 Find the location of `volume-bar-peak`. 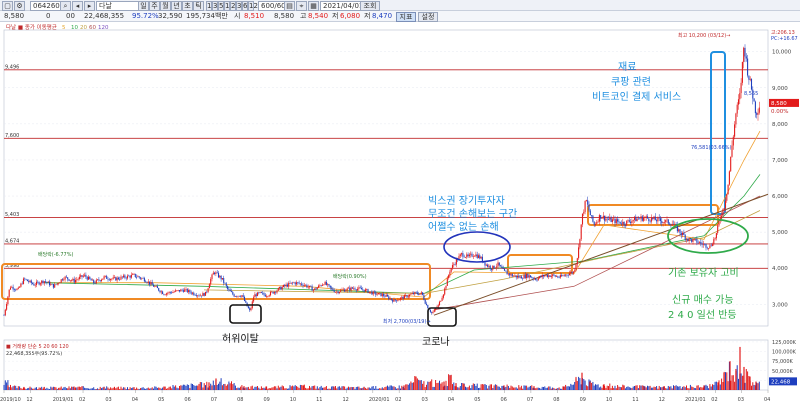

volume-bar-peak is located at coordinates (44, 388).